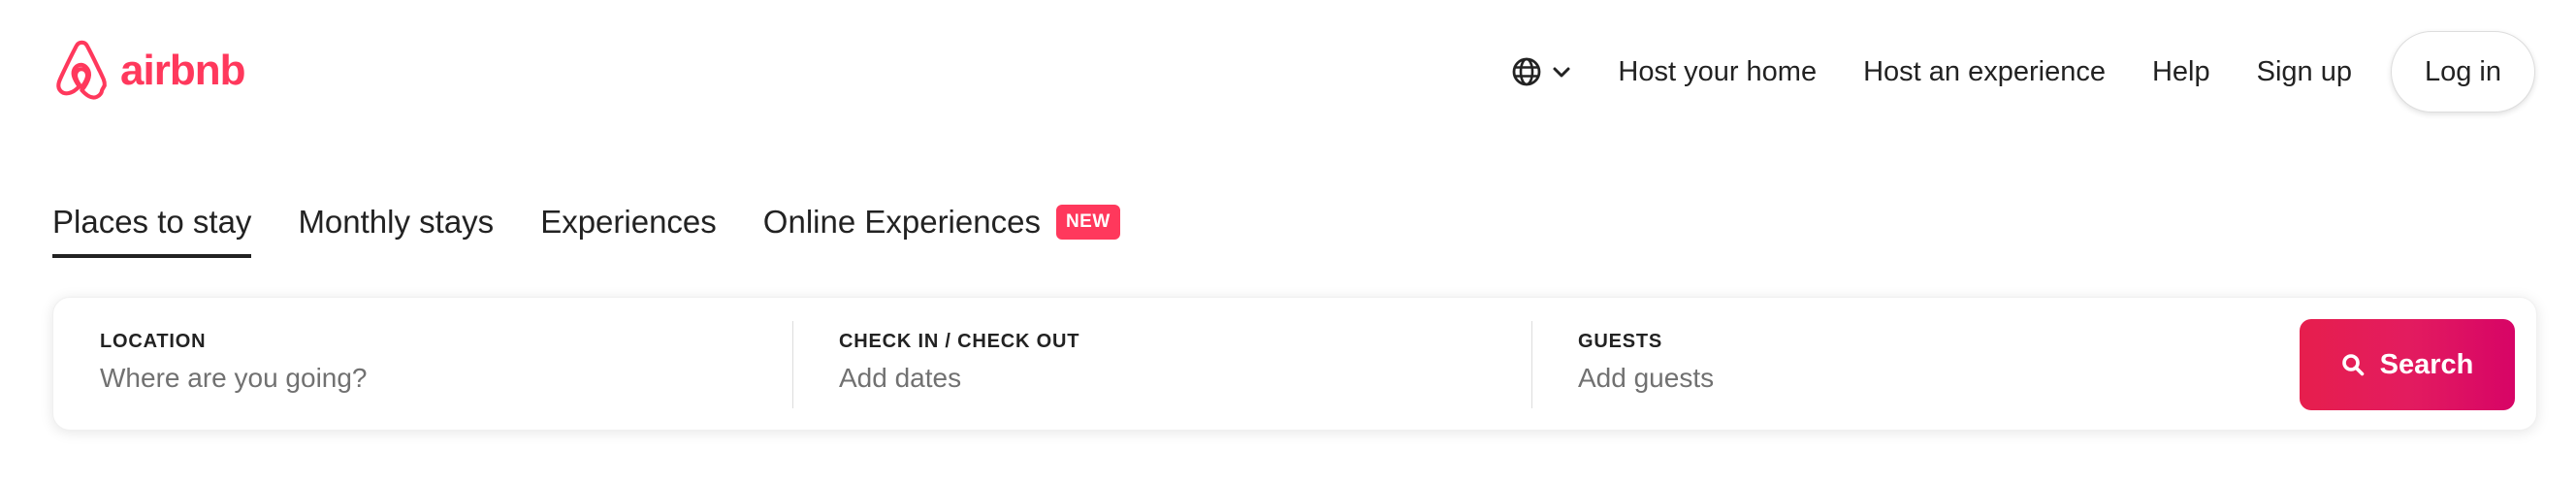 The image size is (2576, 483). I want to click on guests-input, so click(1869, 378).